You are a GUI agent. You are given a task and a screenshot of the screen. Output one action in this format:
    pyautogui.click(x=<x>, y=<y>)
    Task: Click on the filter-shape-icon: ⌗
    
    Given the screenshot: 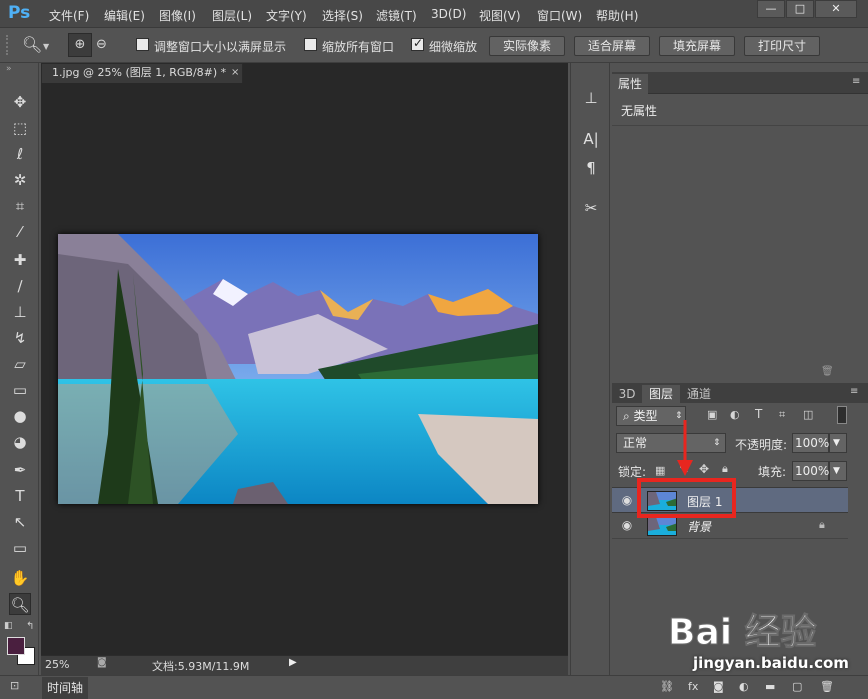 What is the action you would take?
    pyautogui.click(x=782, y=415)
    